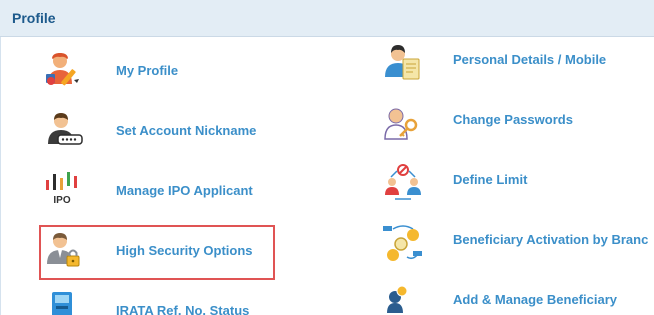 Image resolution: width=654 pixels, height=315 pixels. I want to click on menu-item-high-security-options: High Security Options, so click(154, 250).